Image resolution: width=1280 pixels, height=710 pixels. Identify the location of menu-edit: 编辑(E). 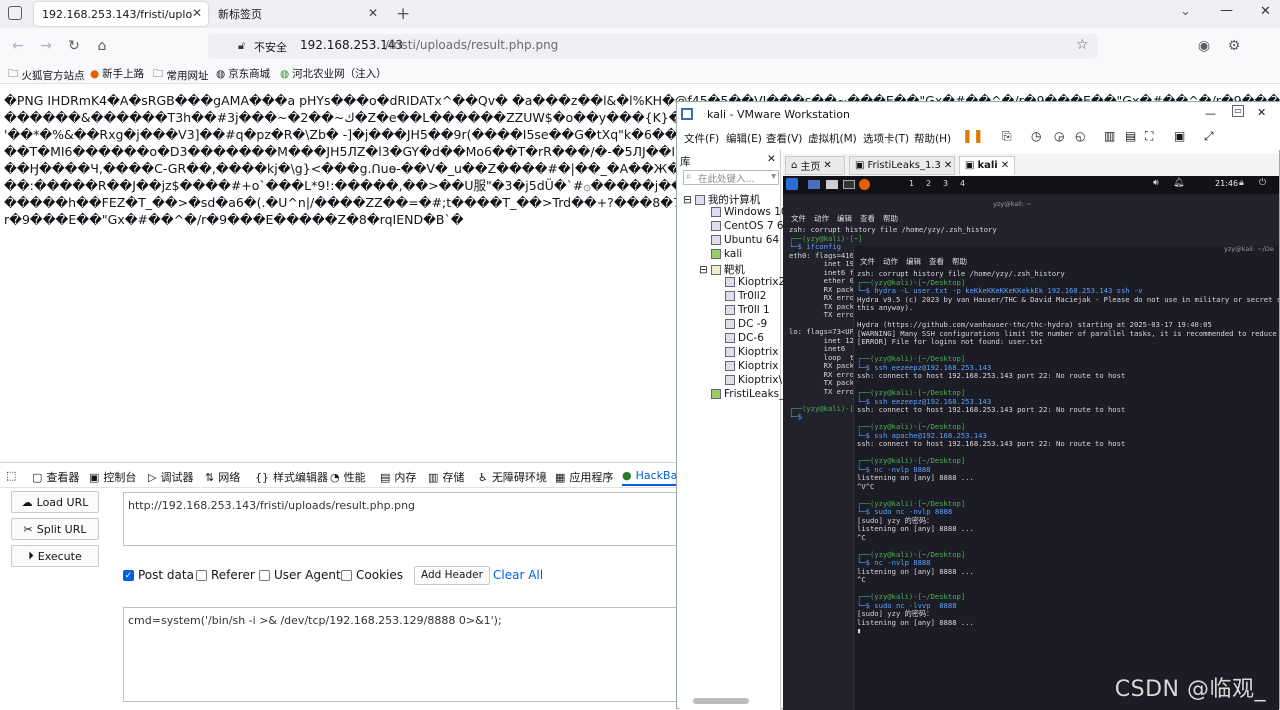
(744, 138).